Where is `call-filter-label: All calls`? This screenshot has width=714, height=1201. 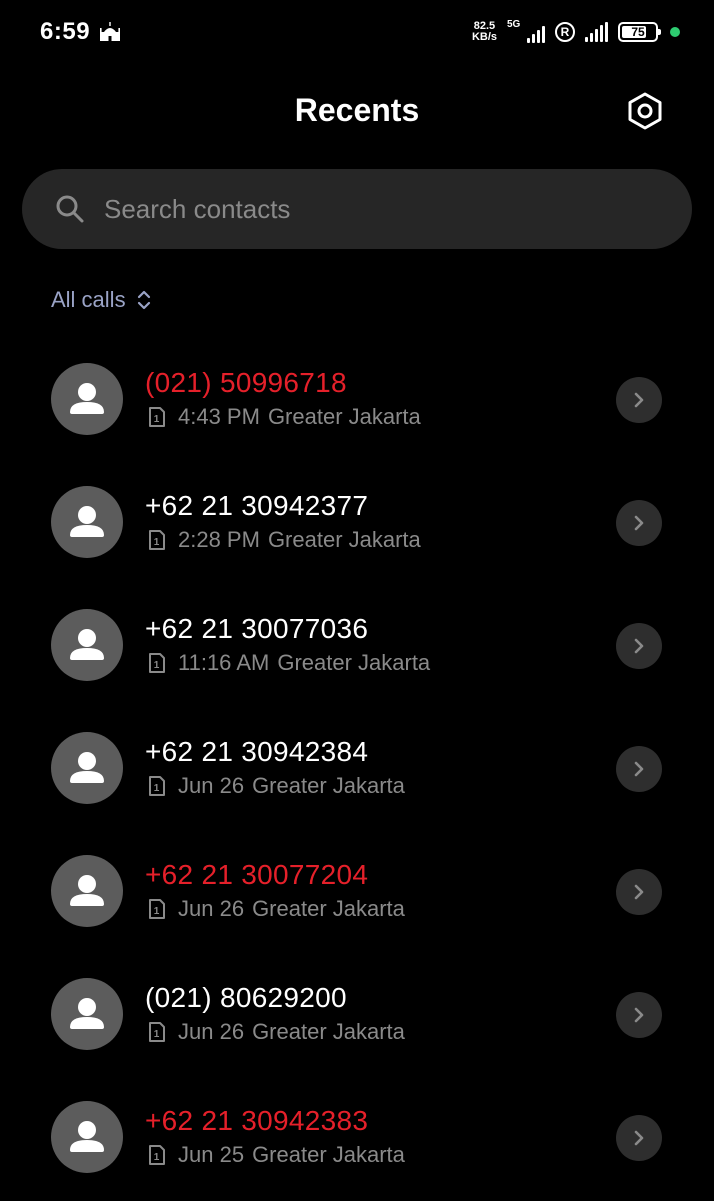
call-filter-label: All calls is located at coordinates (88, 299).